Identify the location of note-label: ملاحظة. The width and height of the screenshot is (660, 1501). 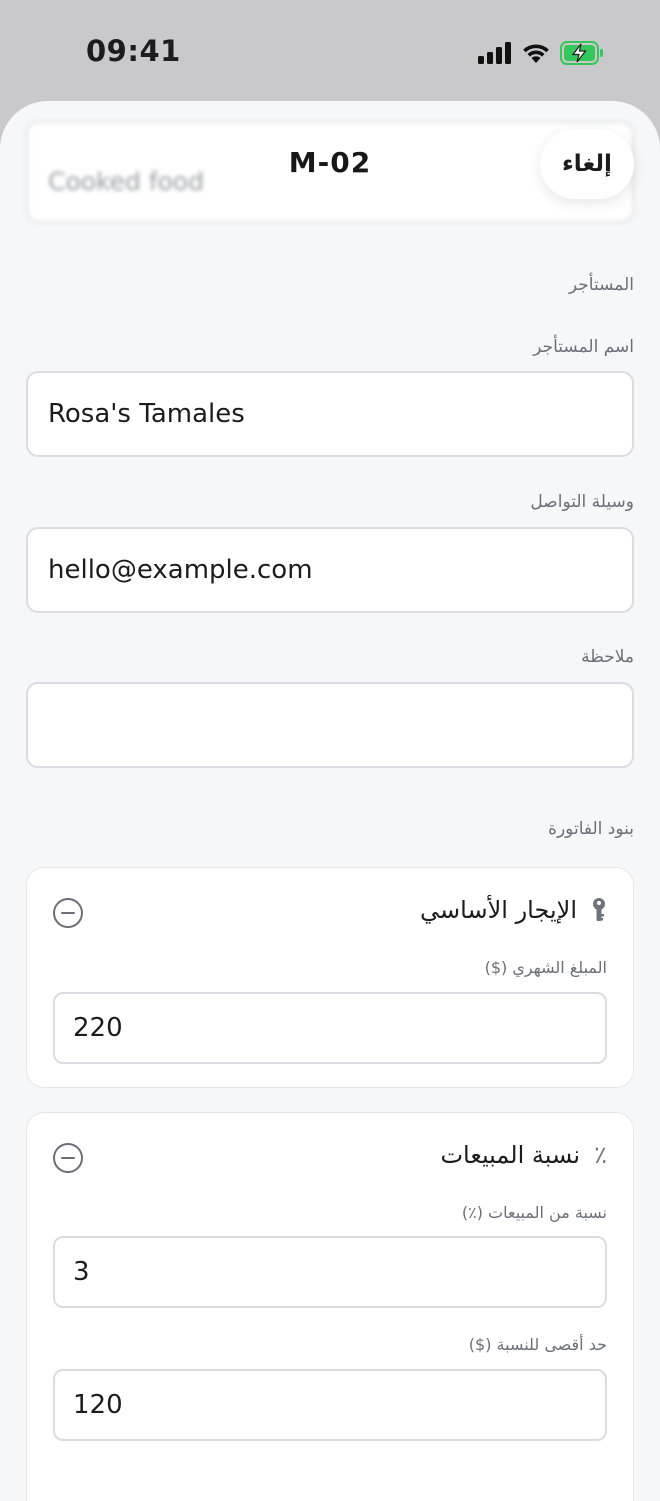
(607, 657).